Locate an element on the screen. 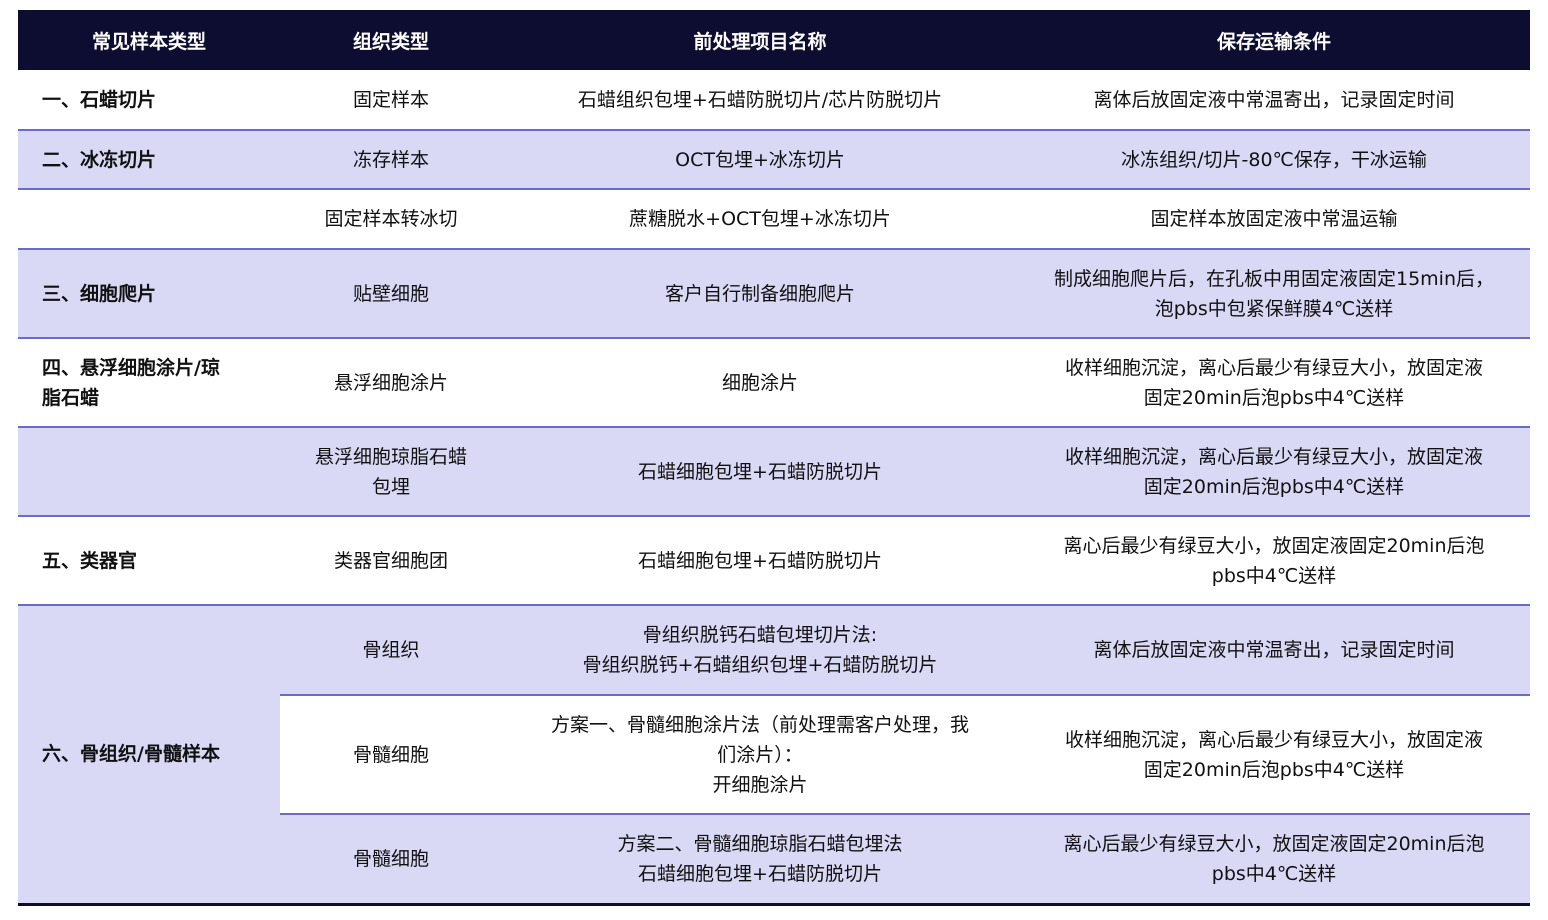 Image resolution: width=1548 pixels, height=920 pixels. tissue-text: 固定样本转冰切 is located at coordinates (391, 219).